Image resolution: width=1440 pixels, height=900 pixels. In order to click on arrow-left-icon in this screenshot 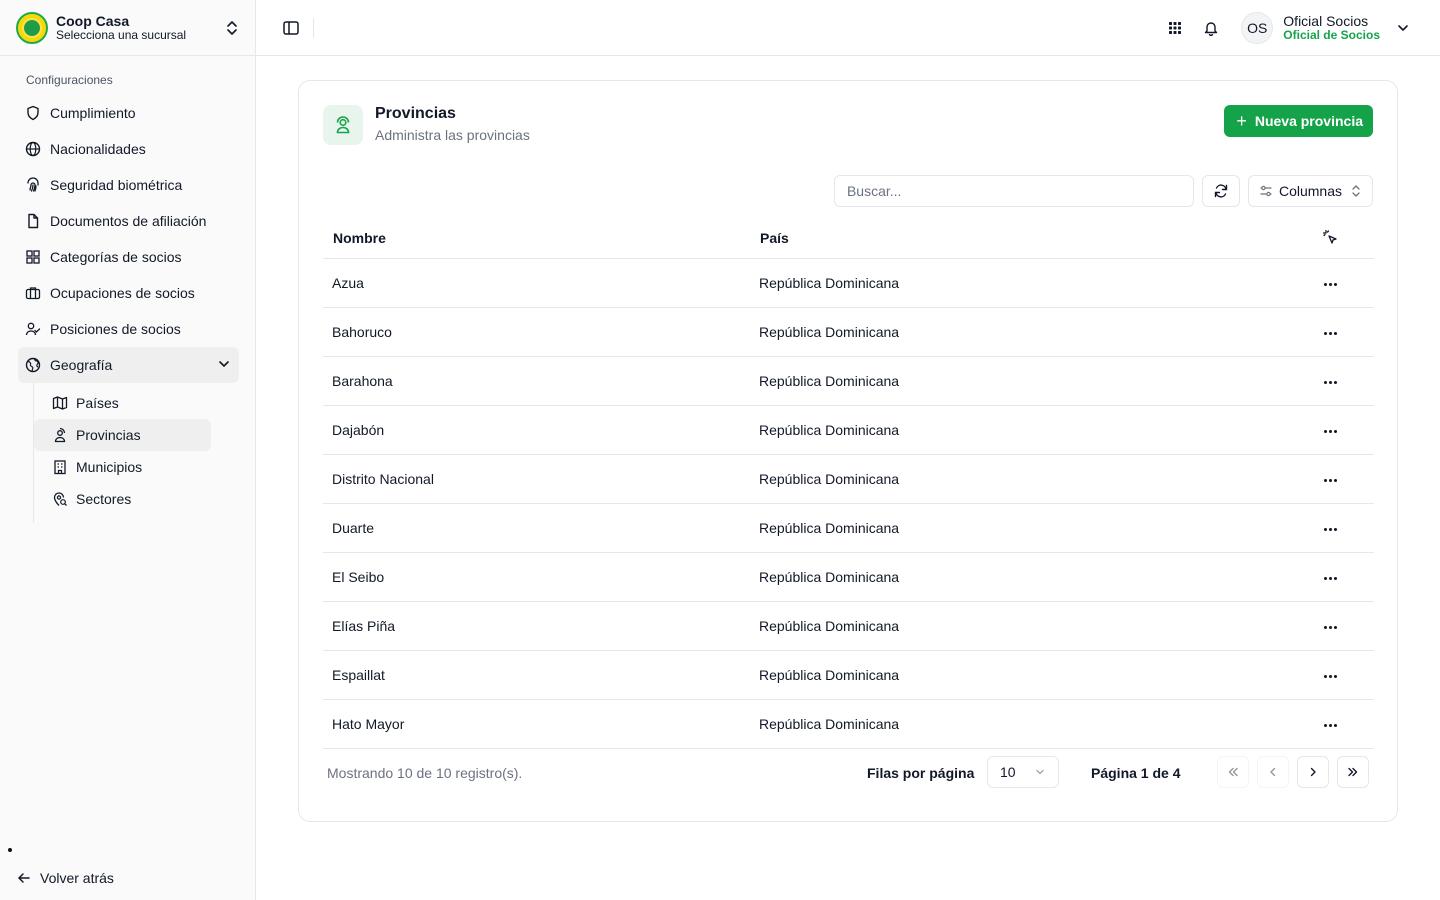, I will do `click(24, 878)`.